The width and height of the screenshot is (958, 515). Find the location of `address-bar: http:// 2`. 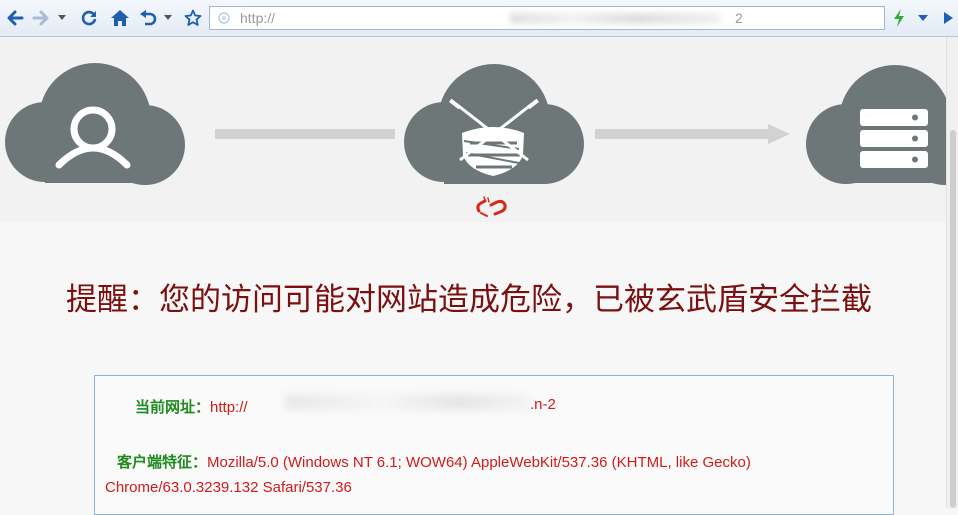

address-bar: http:// 2 is located at coordinates (547, 18).